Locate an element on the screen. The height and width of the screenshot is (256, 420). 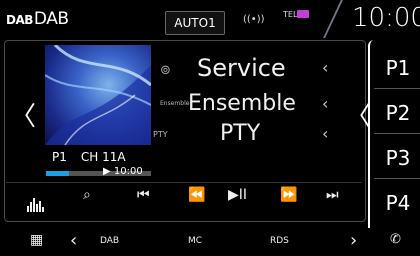
clock: 10:00 is located at coordinates (386, 18).